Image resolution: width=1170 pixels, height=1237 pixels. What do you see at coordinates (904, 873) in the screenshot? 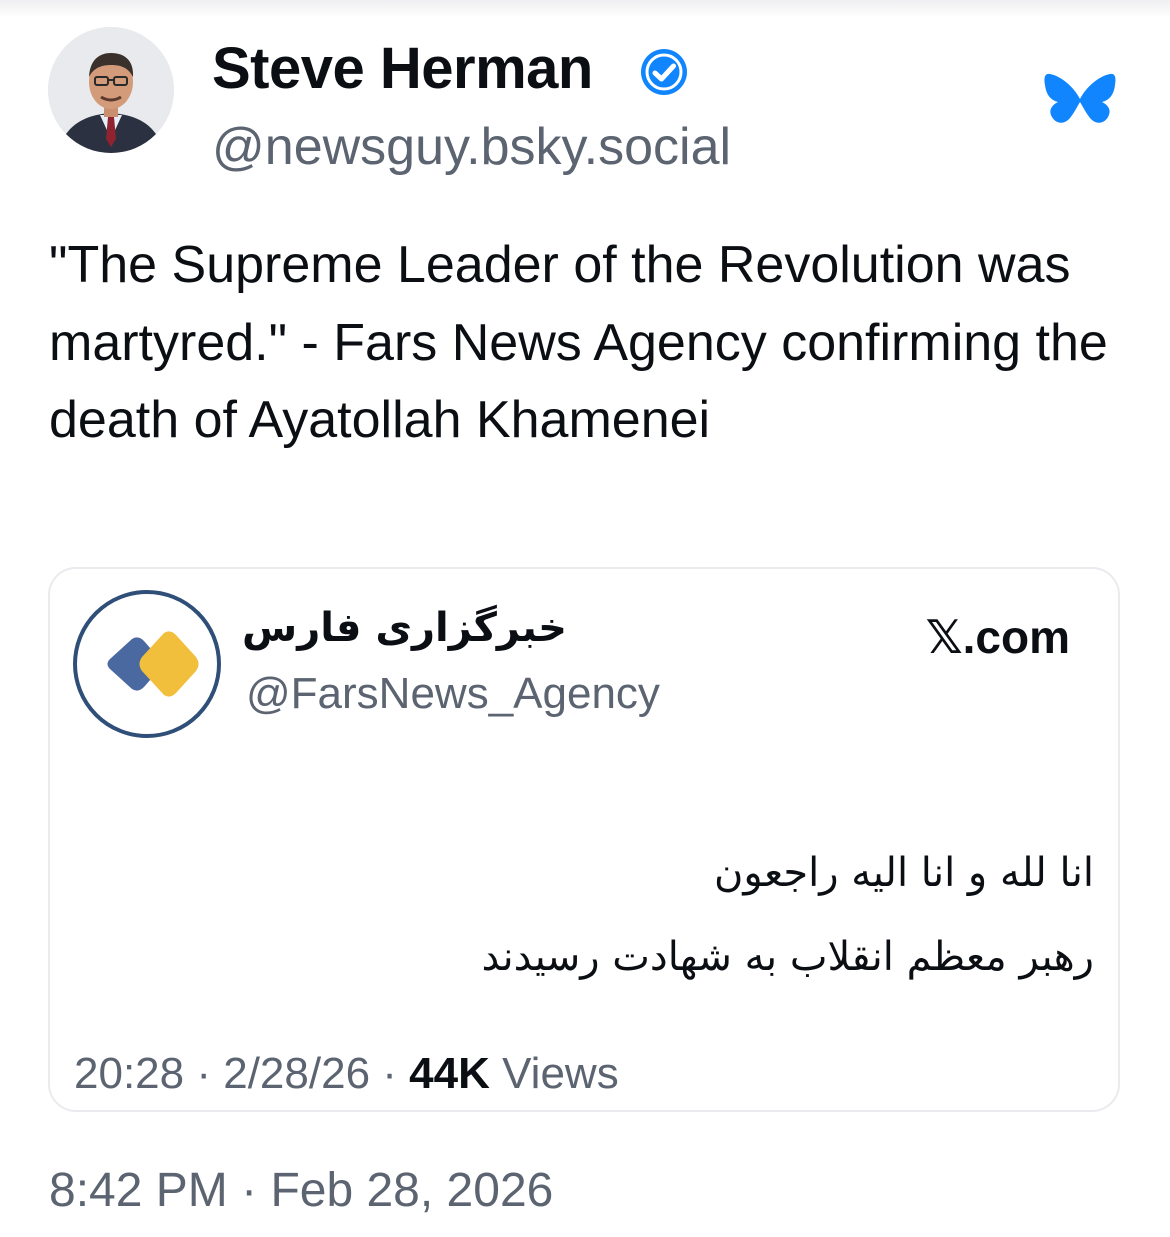
I see `embed-body-line-1: انا لله و انا الیه راجعون` at bounding box center [904, 873].